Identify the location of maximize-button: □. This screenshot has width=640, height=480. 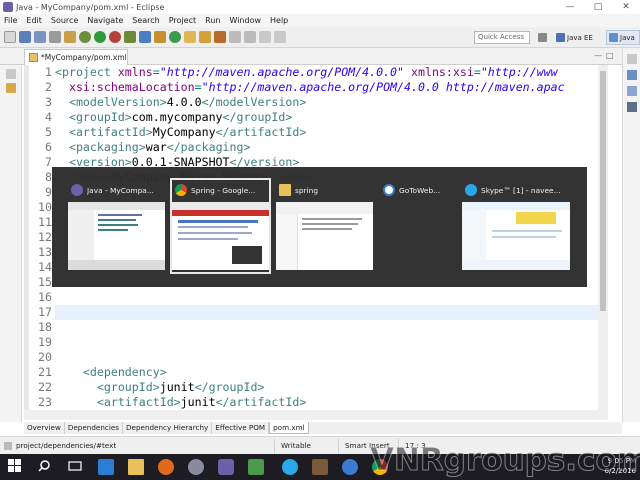
(598, 7).